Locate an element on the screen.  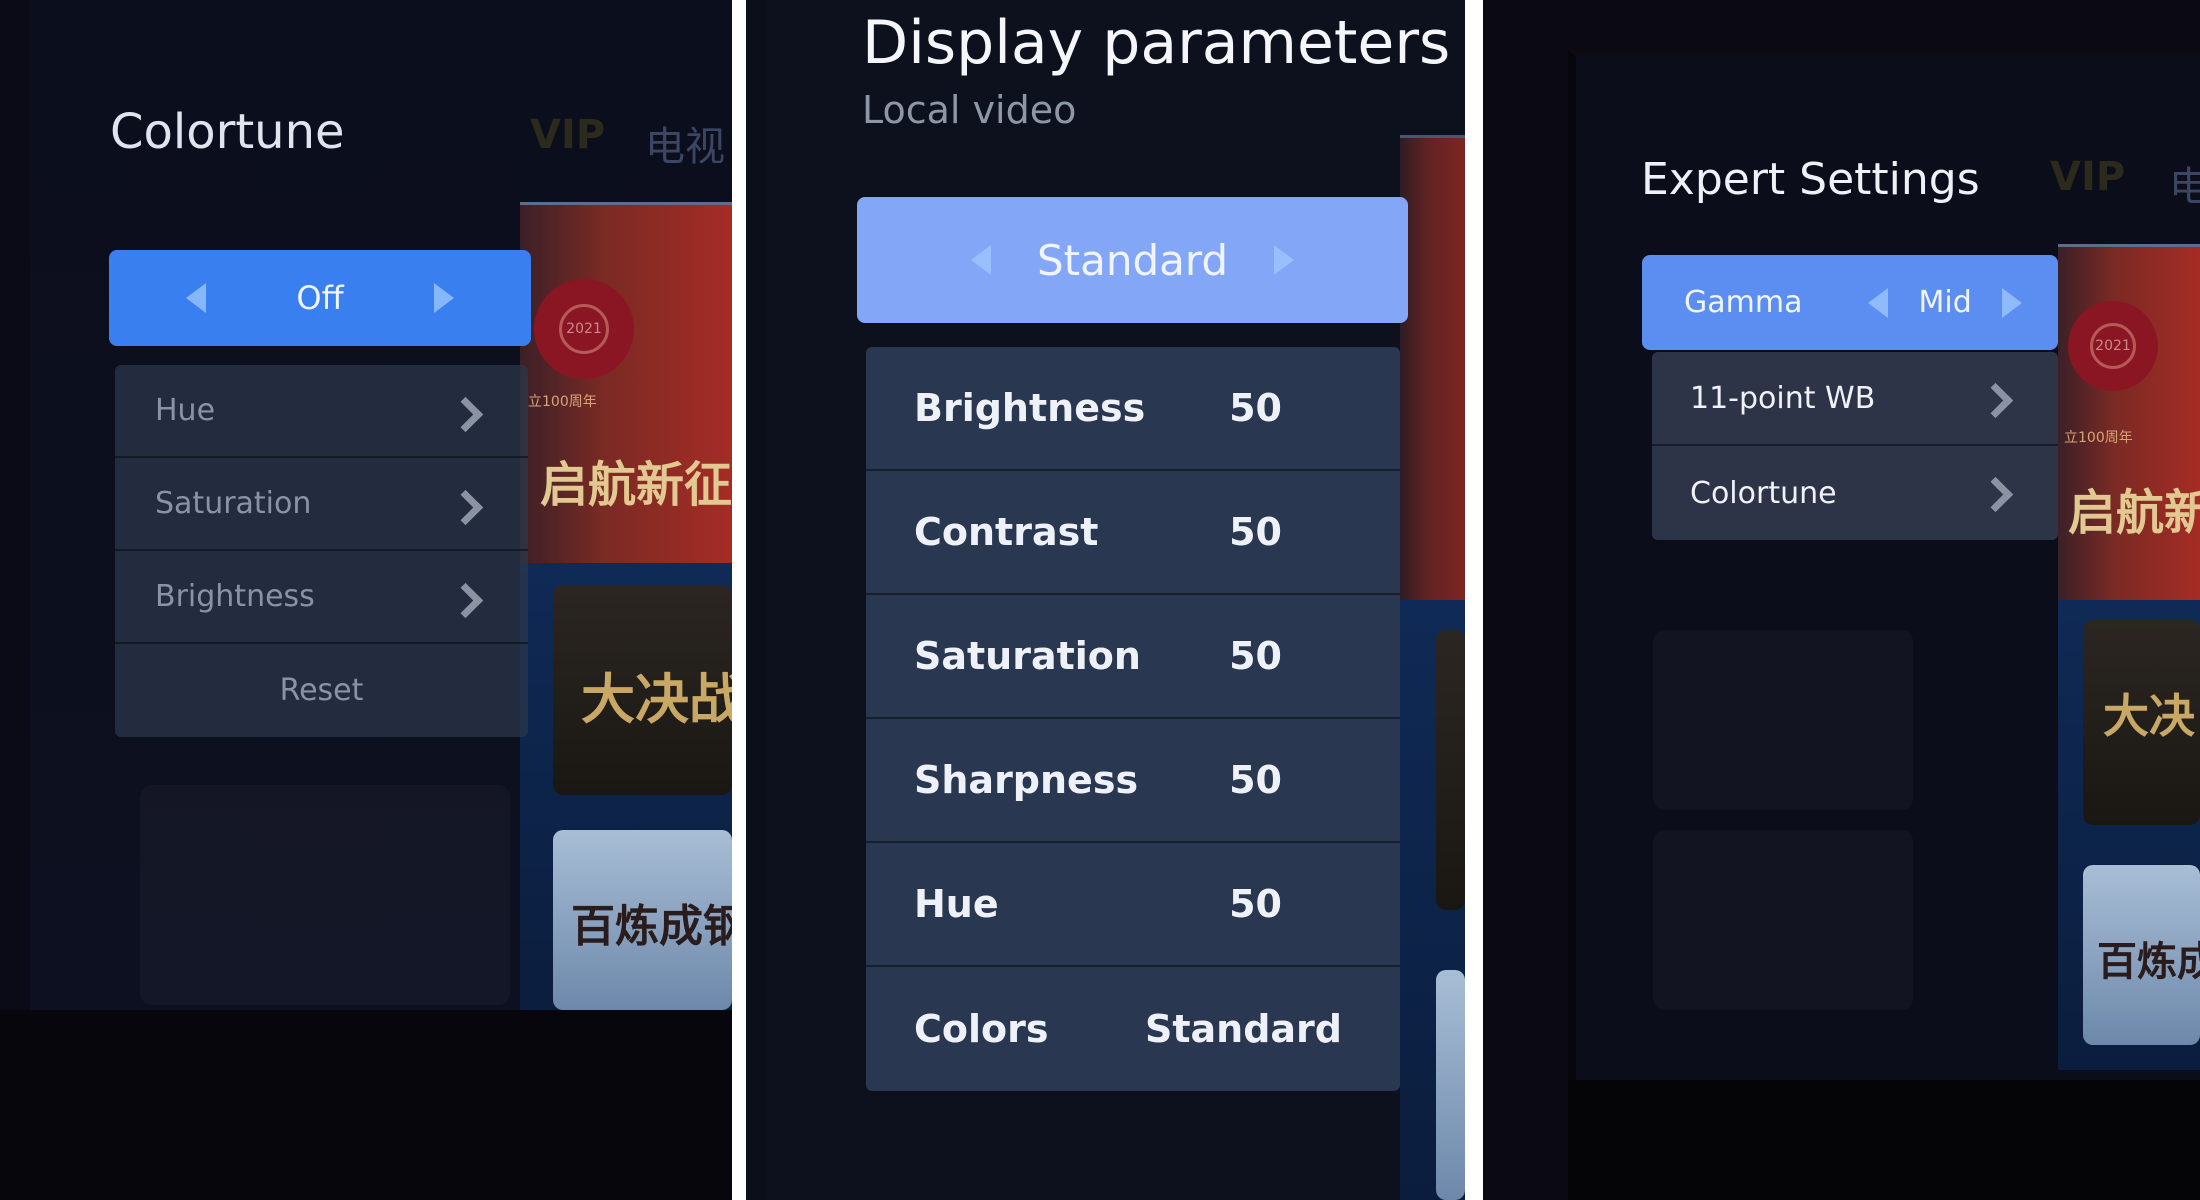
reset-label: Reset is located at coordinates (321, 690).